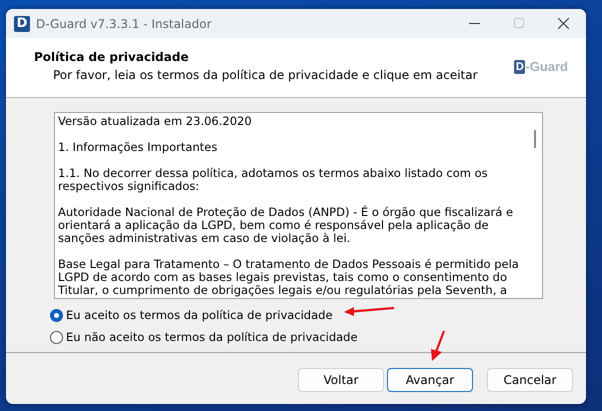  What do you see at coordinates (273, 180) in the screenshot?
I see `license-paragraph: 1.1. No decorrer dessa política, adotamos os termos abaixo listado com os respectivos significados:` at bounding box center [273, 180].